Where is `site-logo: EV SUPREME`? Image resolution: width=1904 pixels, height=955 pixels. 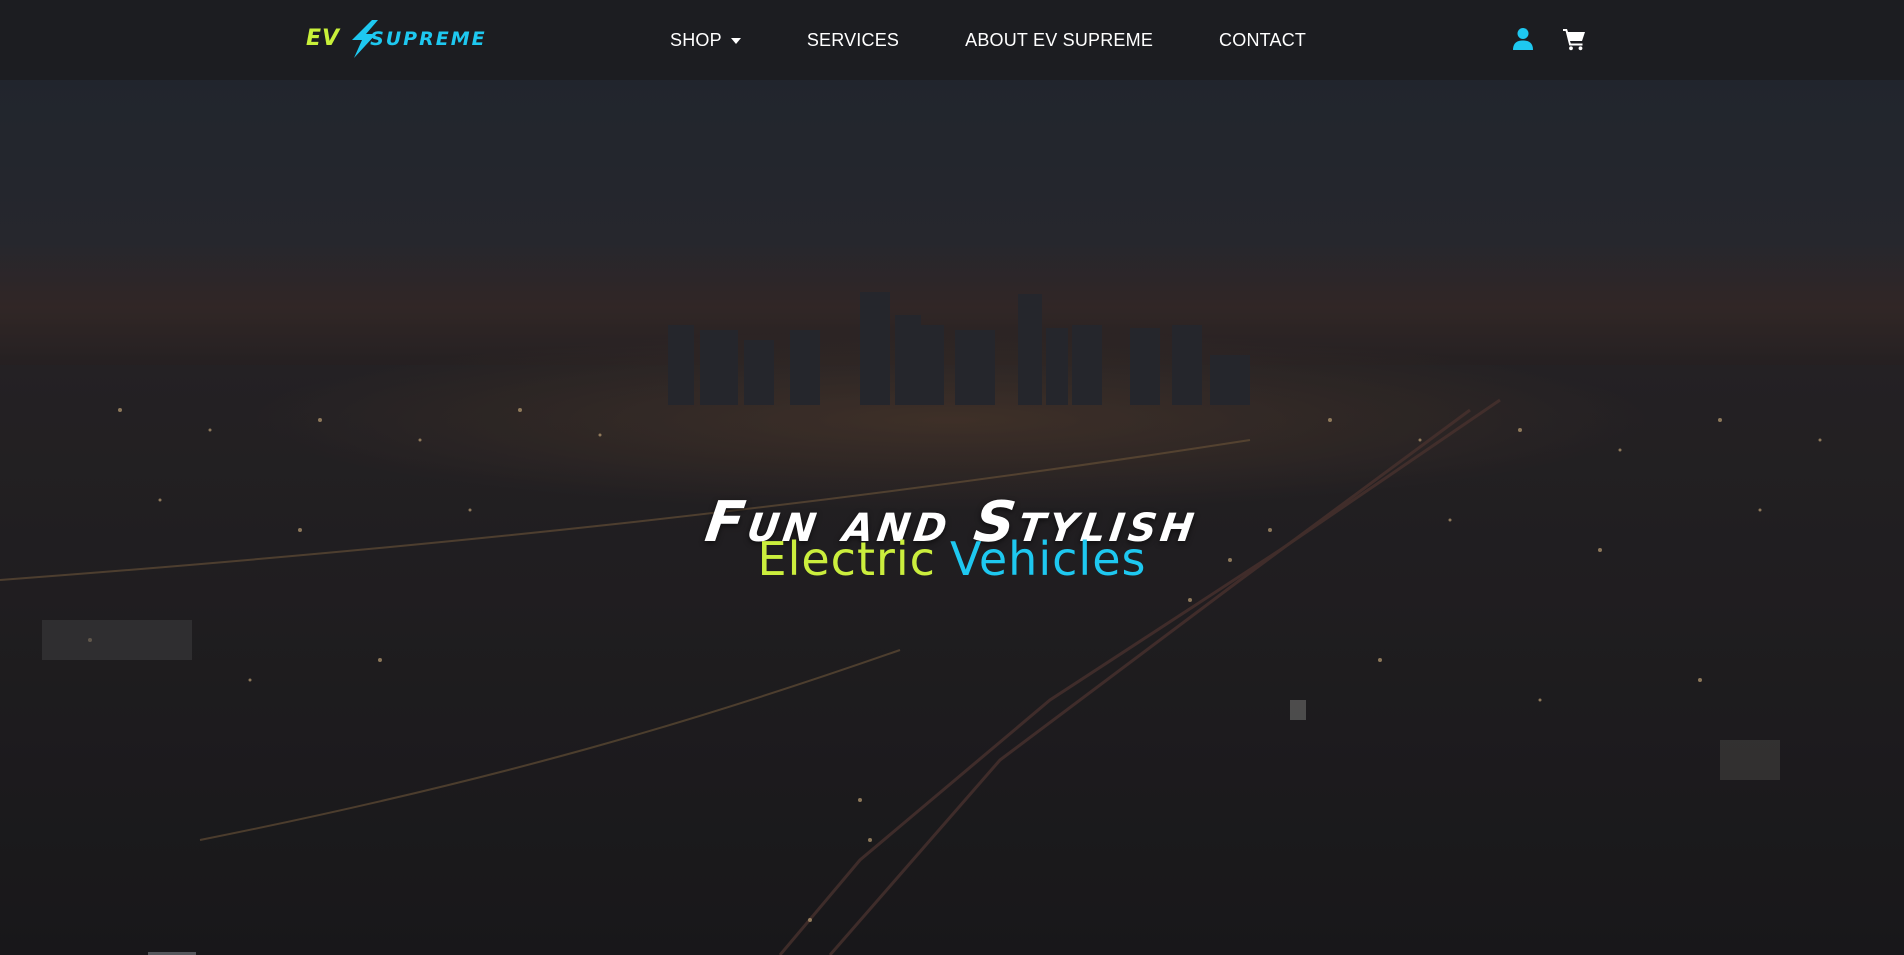 site-logo: EV SUPREME is located at coordinates (409, 39).